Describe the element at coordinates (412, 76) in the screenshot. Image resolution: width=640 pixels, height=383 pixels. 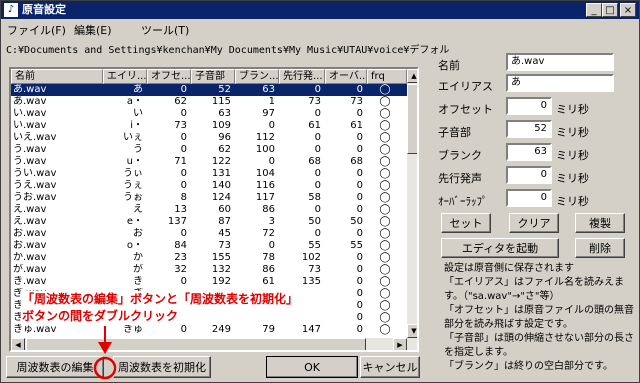
I see `scroll-up-arrow-icon: ▲` at that location.